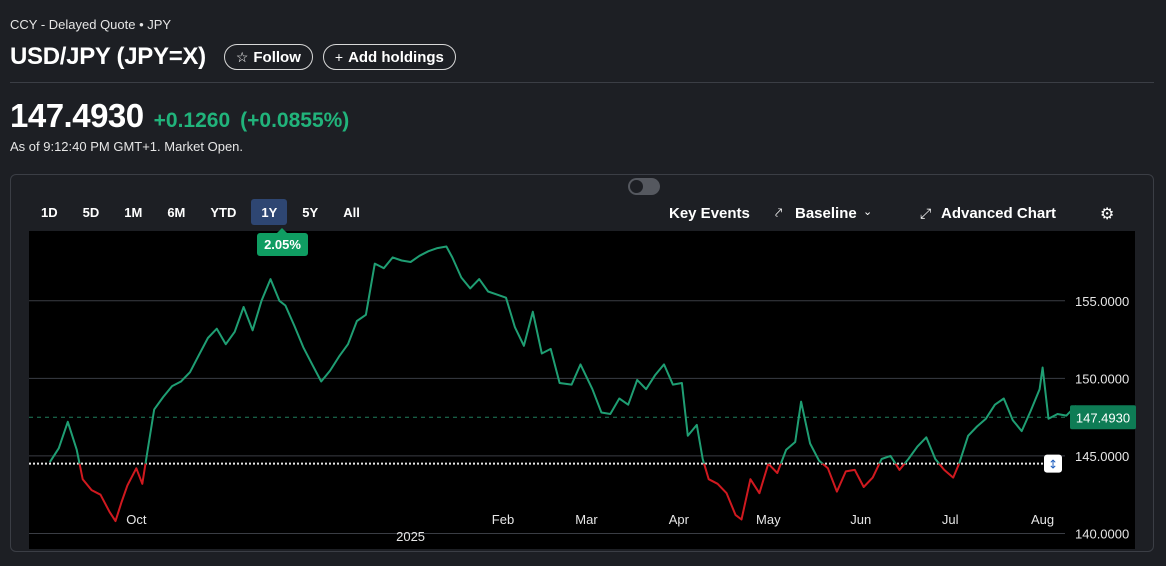 This screenshot has height=566, width=1166. I want to click on up-down-arrow-icon: ↕, so click(1053, 465).